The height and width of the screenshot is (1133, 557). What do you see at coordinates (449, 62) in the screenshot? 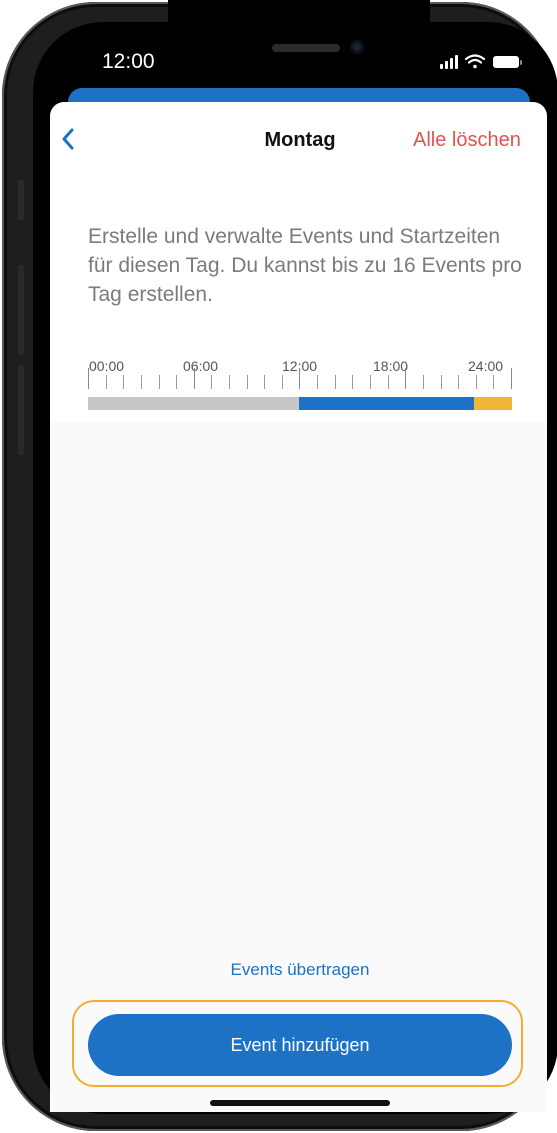
I see `signal-icon` at bounding box center [449, 62].